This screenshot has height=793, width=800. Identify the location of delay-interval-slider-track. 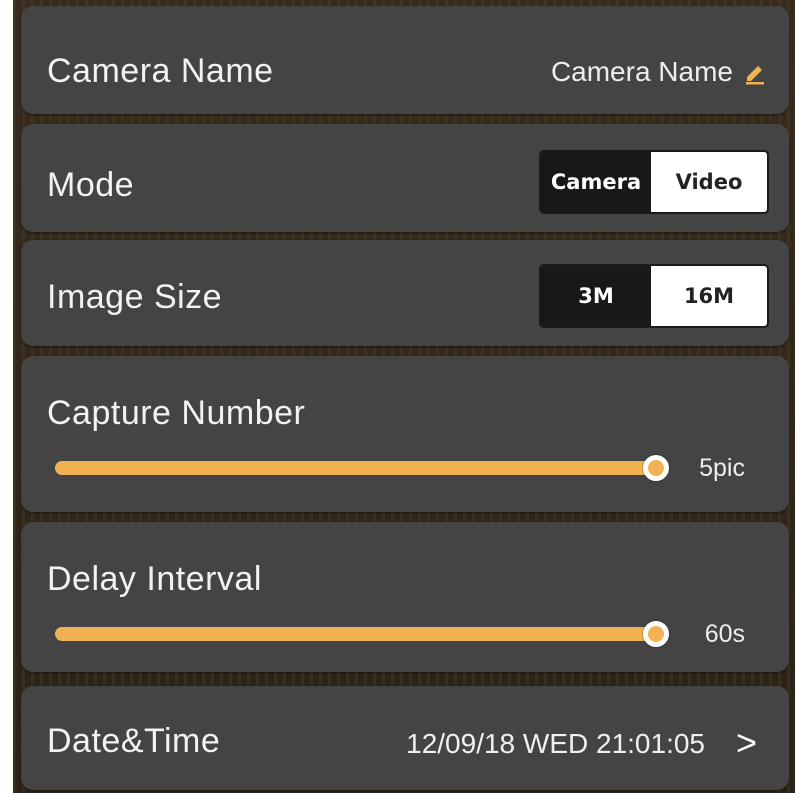
(355, 634).